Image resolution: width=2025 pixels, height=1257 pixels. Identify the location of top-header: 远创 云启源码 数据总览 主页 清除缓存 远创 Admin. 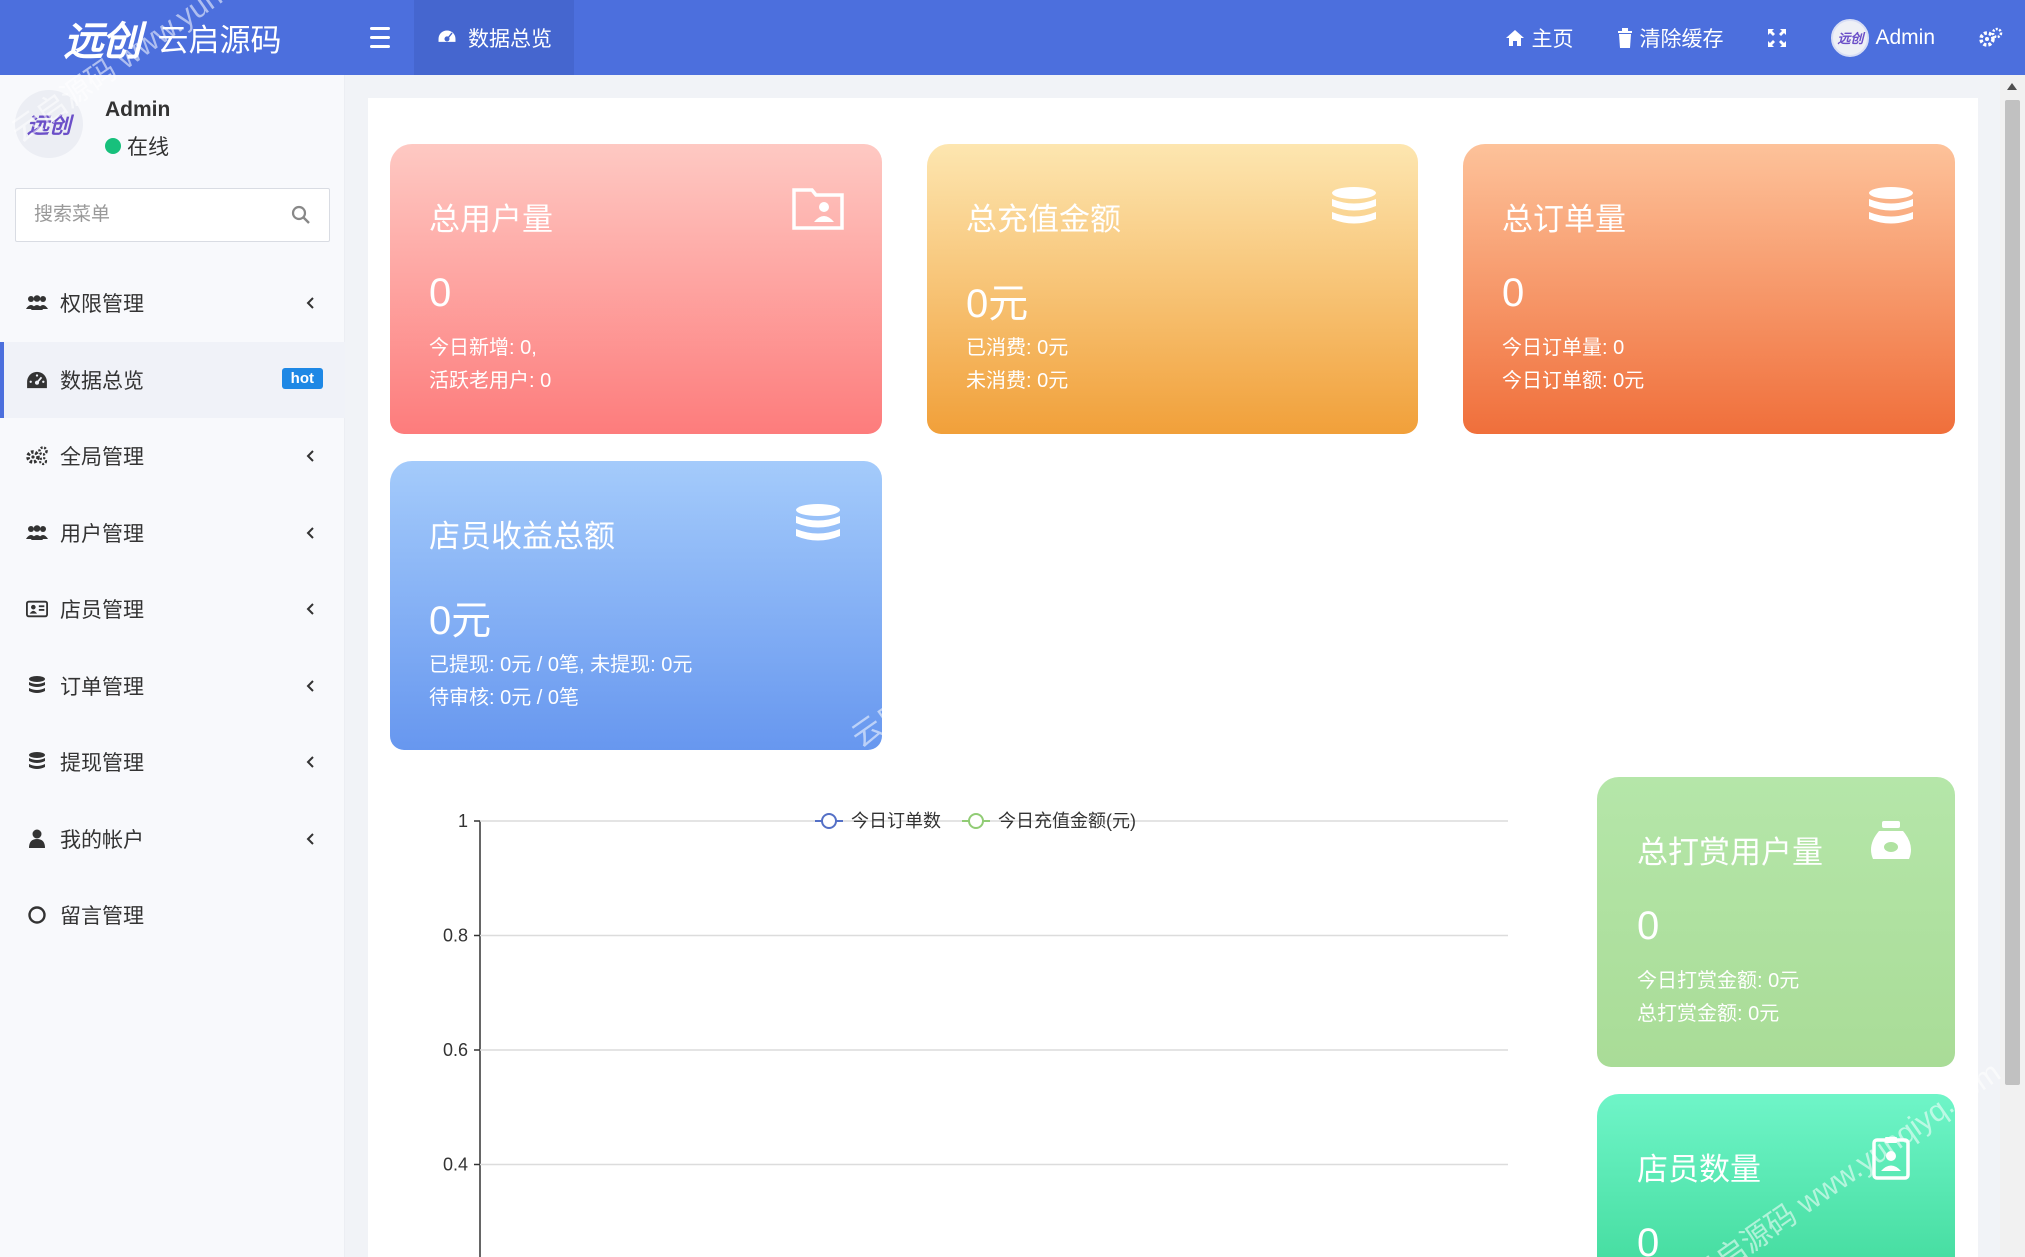
(1012, 37).